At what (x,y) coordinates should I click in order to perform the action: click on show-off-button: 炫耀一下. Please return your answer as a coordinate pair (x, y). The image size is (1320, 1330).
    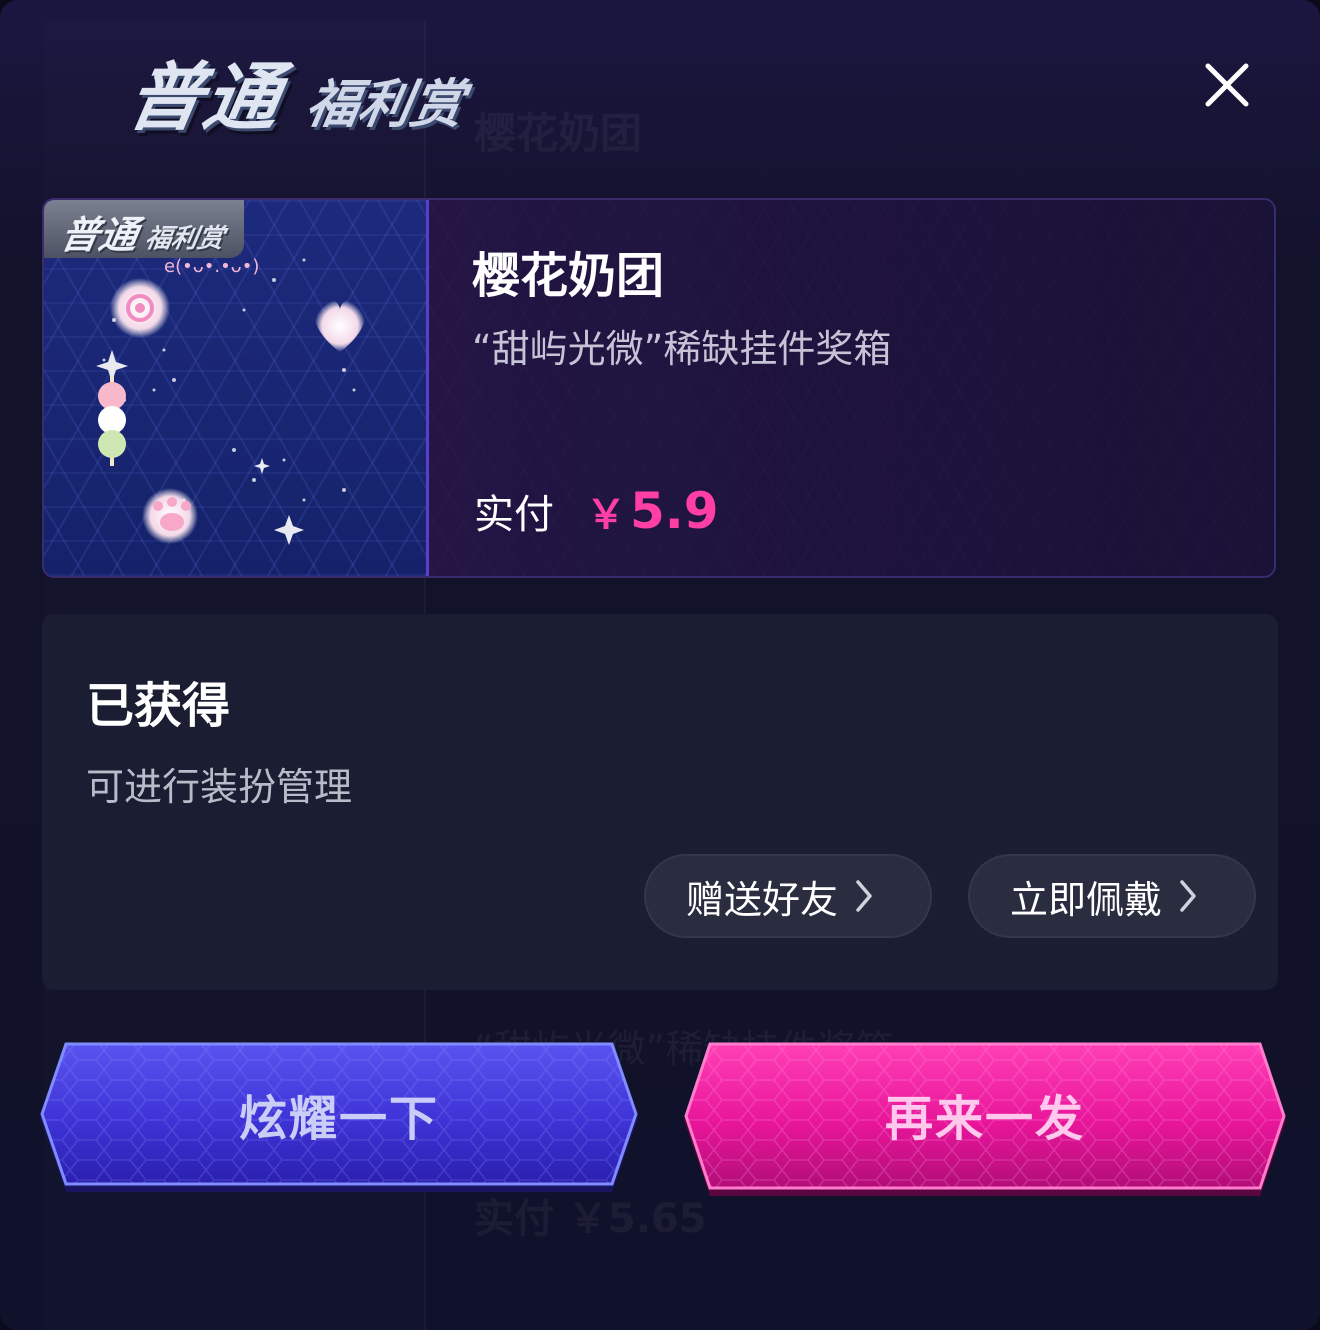
    Looking at the image, I should click on (339, 1120).